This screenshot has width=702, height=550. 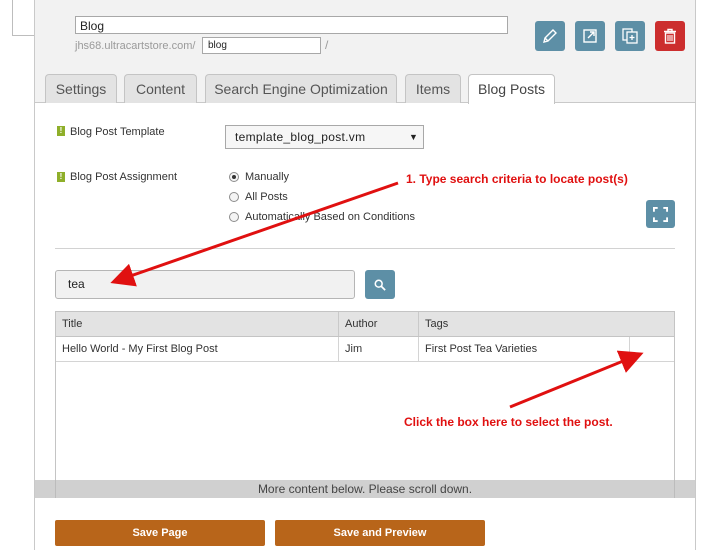 What do you see at coordinates (301, 88) in the screenshot?
I see `tab-seo: Search Engine Optimization` at bounding box center [301, 88].